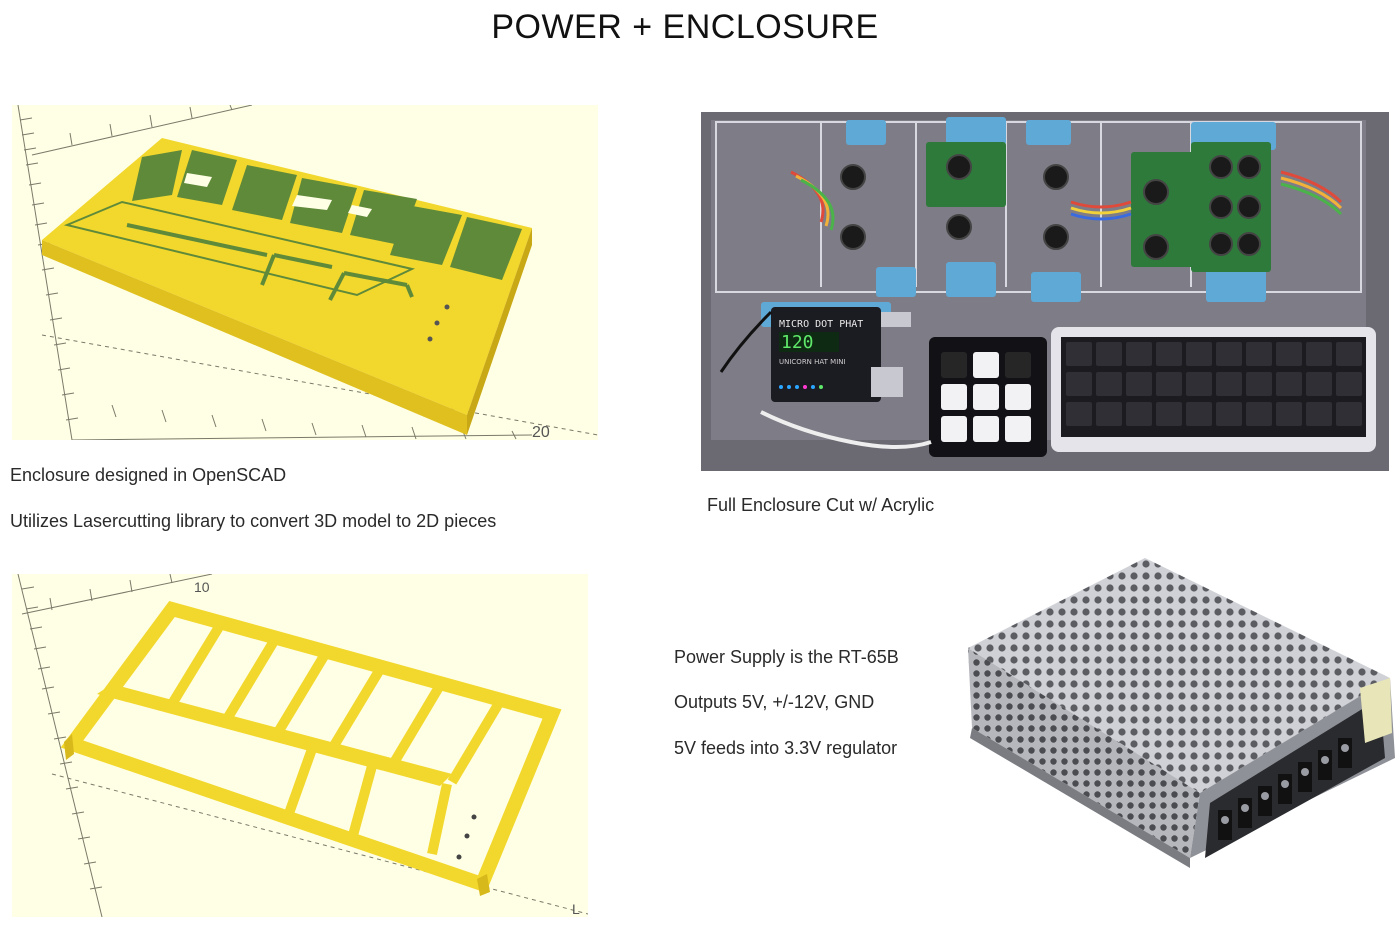  I want to click on power-supply-photo, so click(1178, 726).